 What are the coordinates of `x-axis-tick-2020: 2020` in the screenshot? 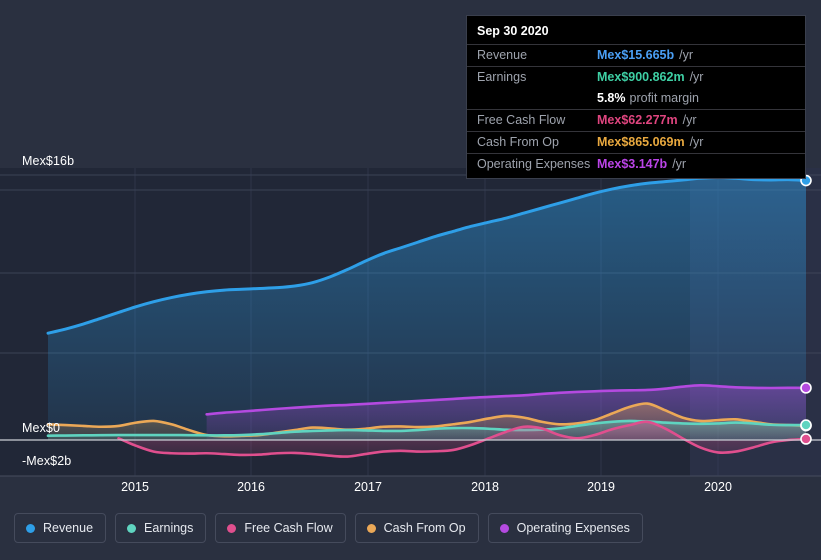 It's located at (718, 487).